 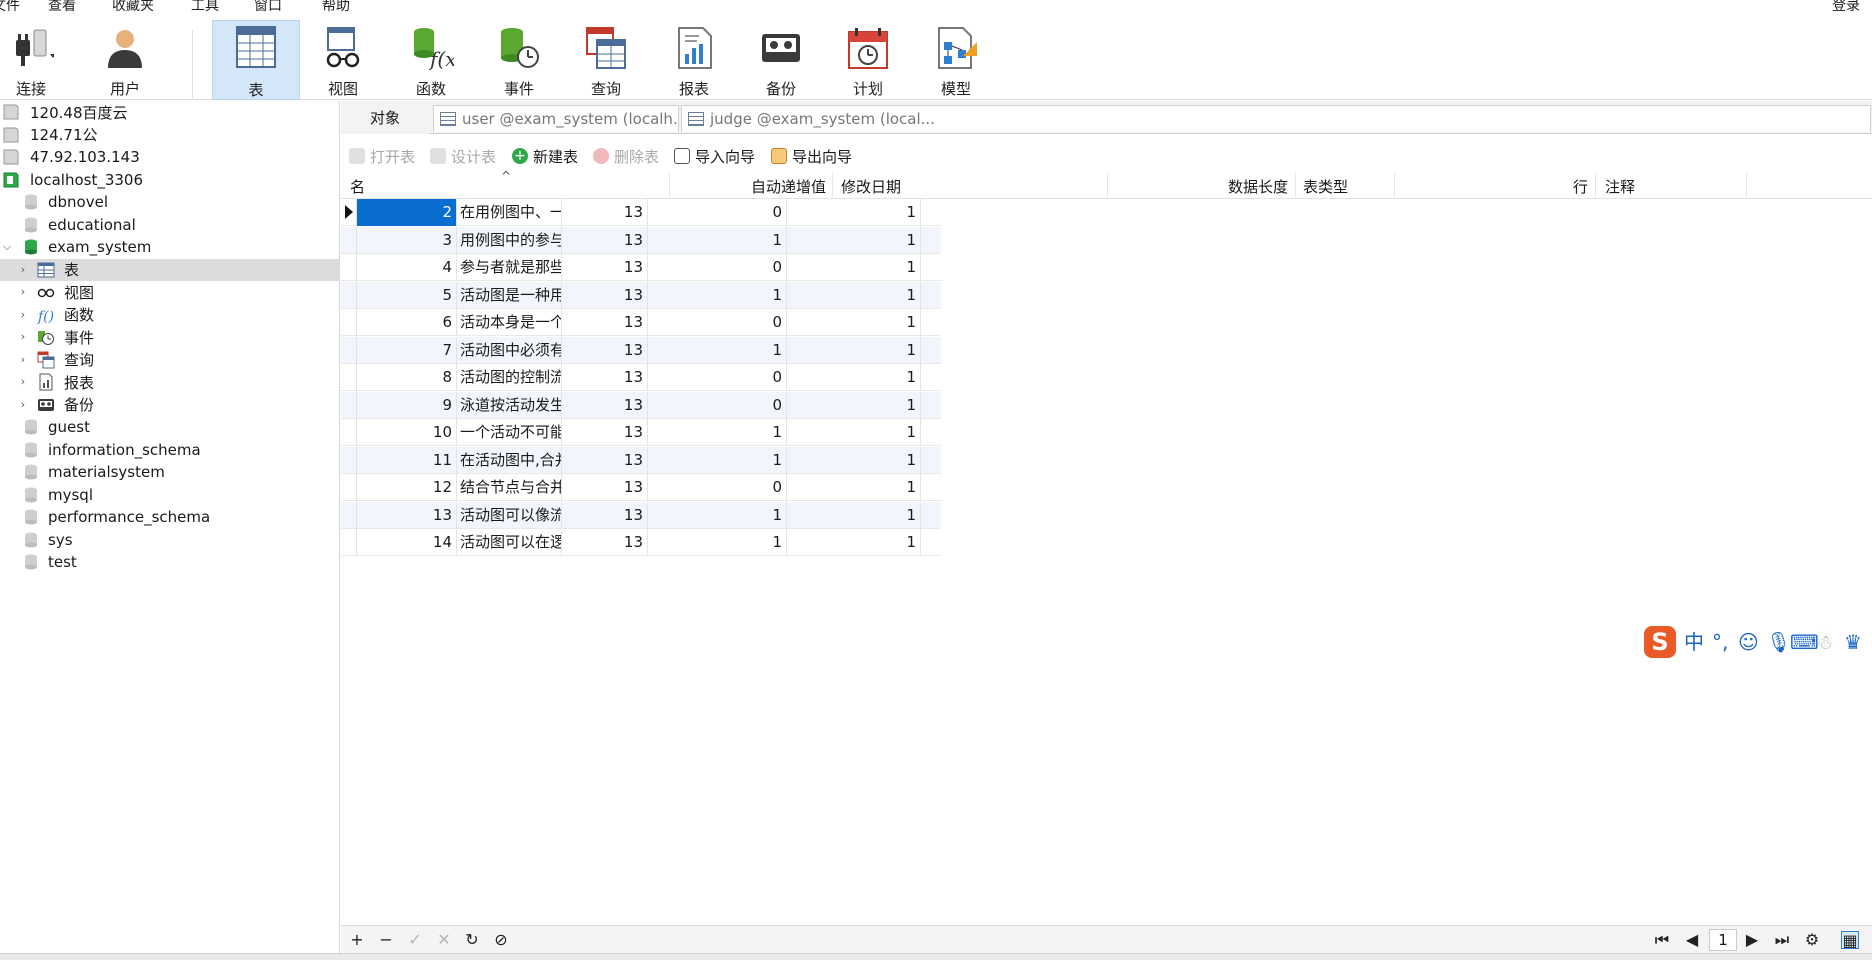 I want to click on tab-objects: 对象, so click(x=385, y=117).